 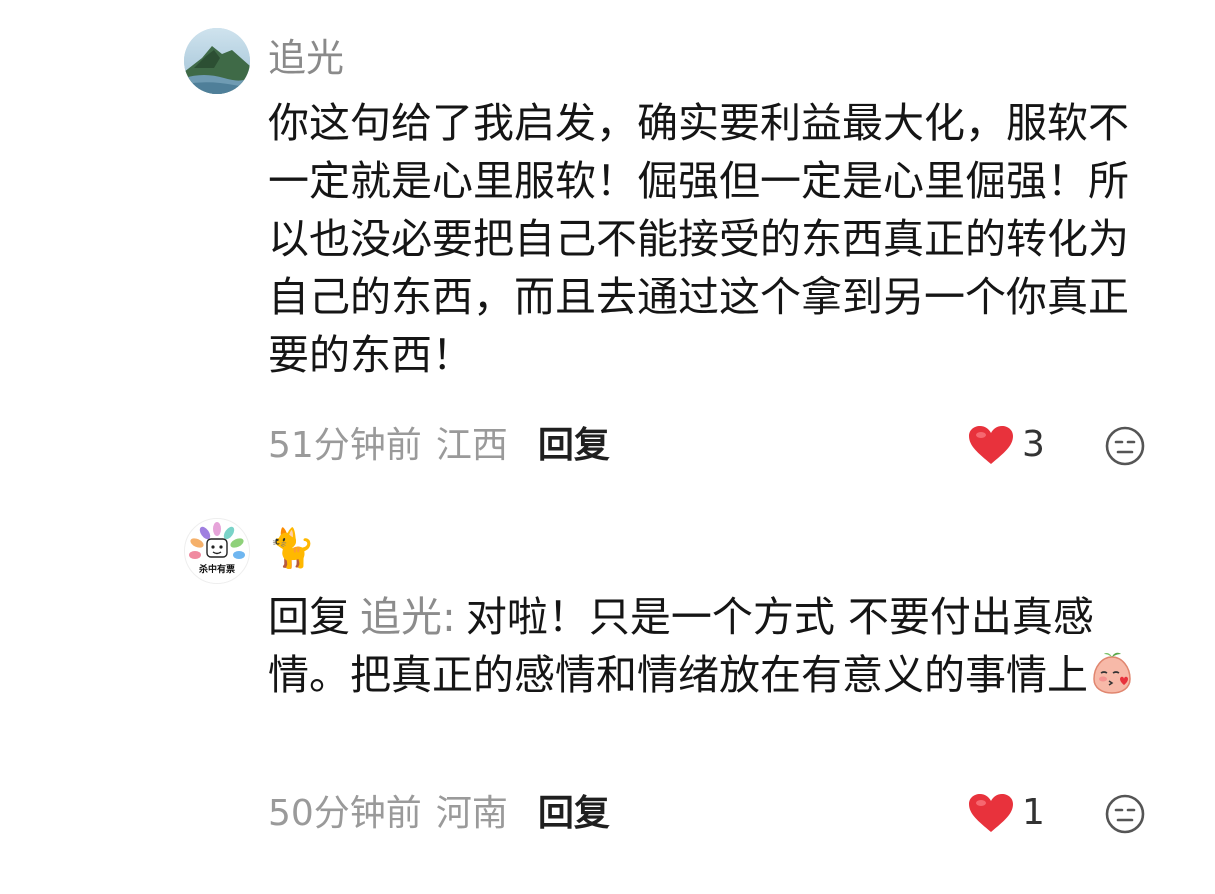 I want to click on mountain-lake-avatar-icon, so click(x=217, y=61).